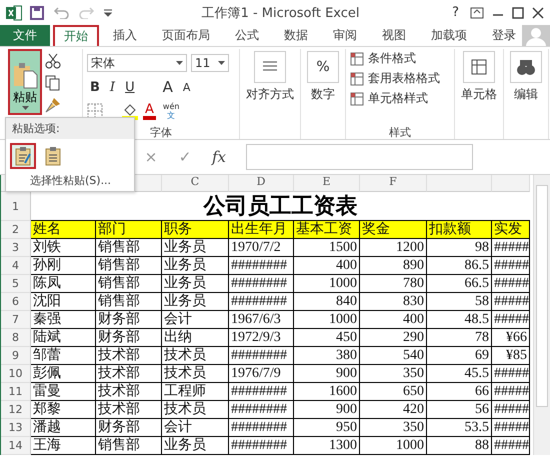  Describe the element at coordinates (16, 284) in the screenshot. I see `row-header: 5` at that location.